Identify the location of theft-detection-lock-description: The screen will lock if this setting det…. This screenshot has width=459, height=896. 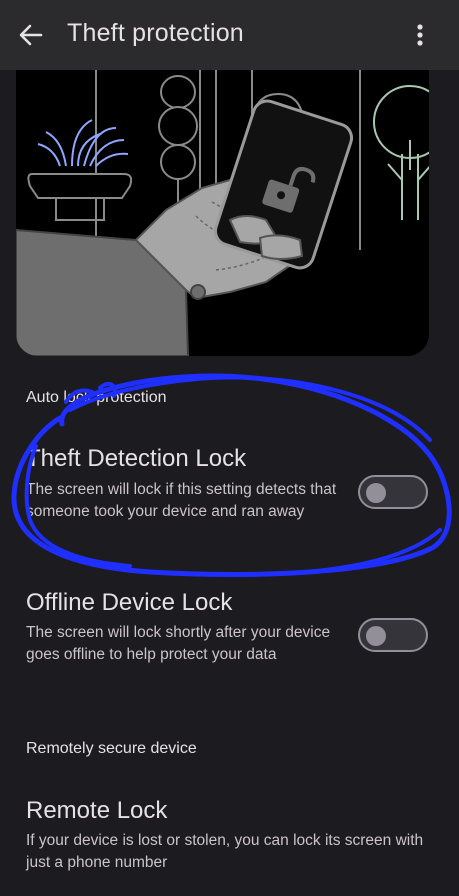
(181, 500).